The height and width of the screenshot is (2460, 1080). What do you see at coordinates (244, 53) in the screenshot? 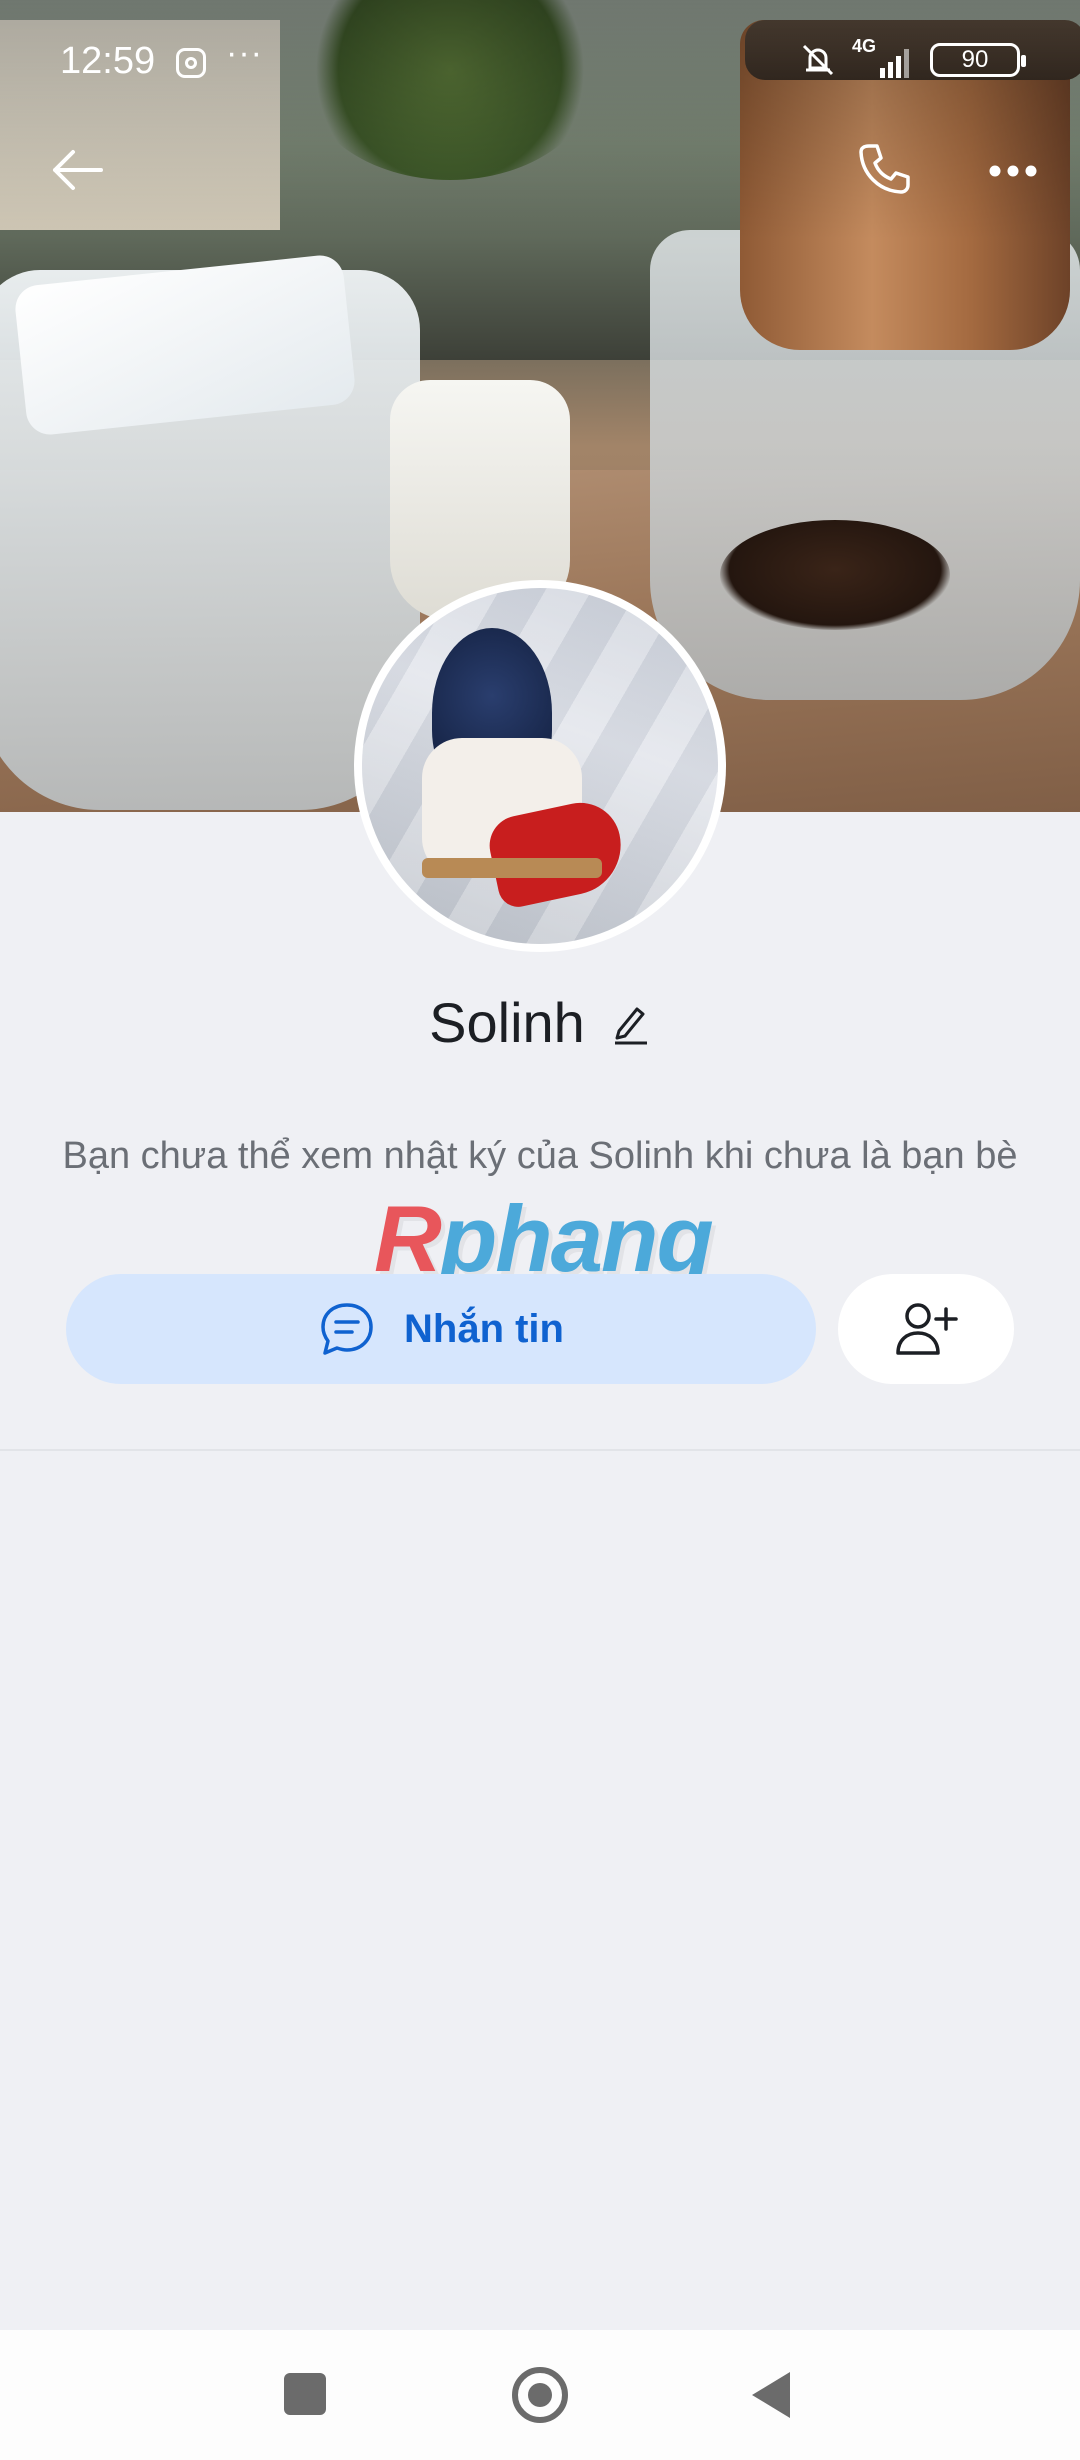
I see `status-more: ···` at bounding box center [244, 53].